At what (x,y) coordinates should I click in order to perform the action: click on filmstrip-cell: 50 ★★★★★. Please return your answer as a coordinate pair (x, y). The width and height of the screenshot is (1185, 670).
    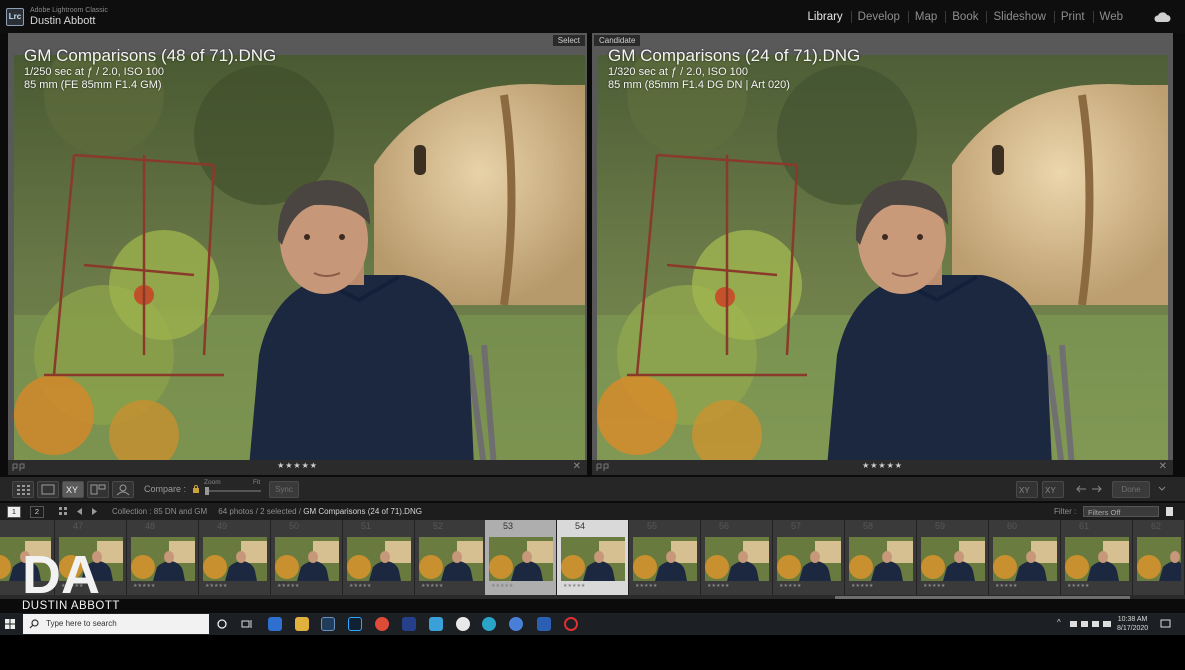
    Looking at the image, I should click on (307, 557).